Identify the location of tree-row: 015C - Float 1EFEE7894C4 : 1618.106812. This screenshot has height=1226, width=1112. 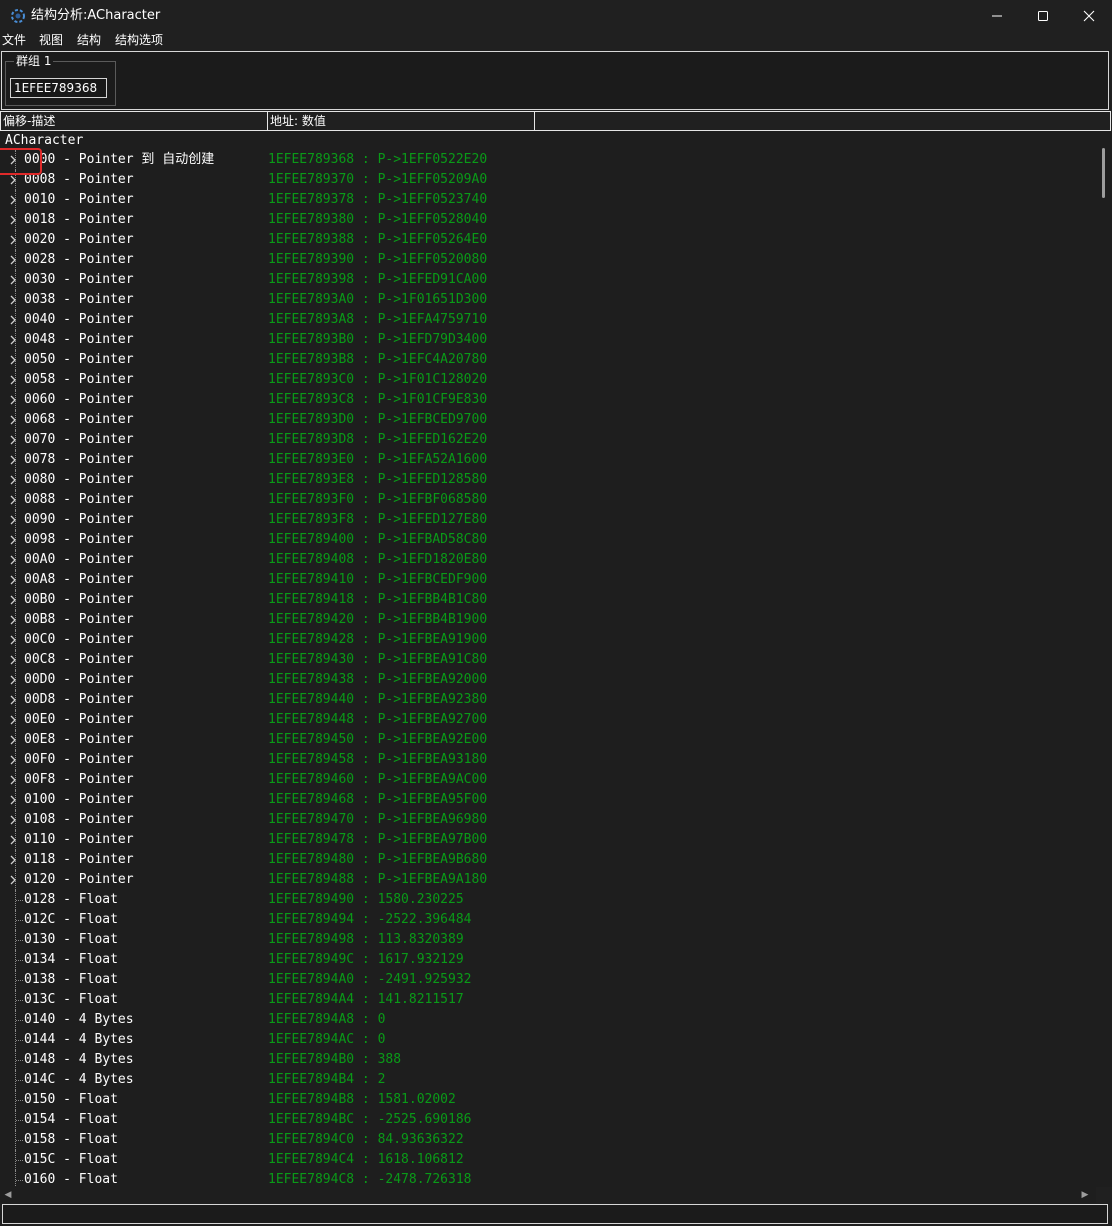
(548, 1160).